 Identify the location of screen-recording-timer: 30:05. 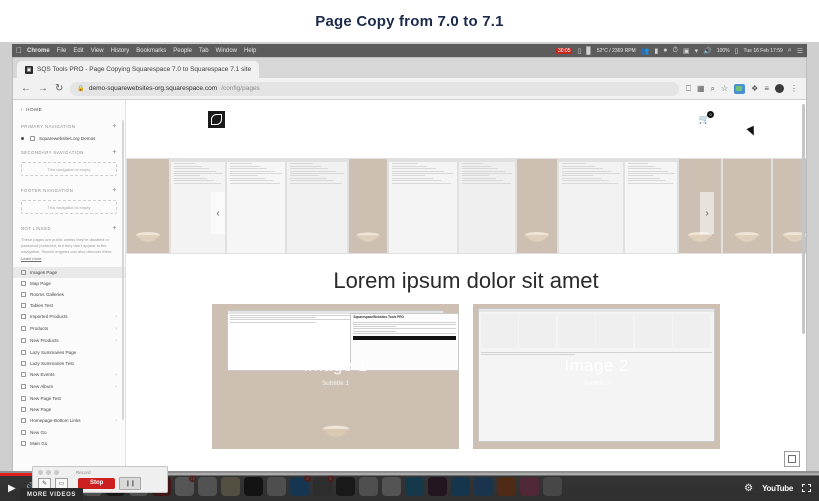
(564, 50).